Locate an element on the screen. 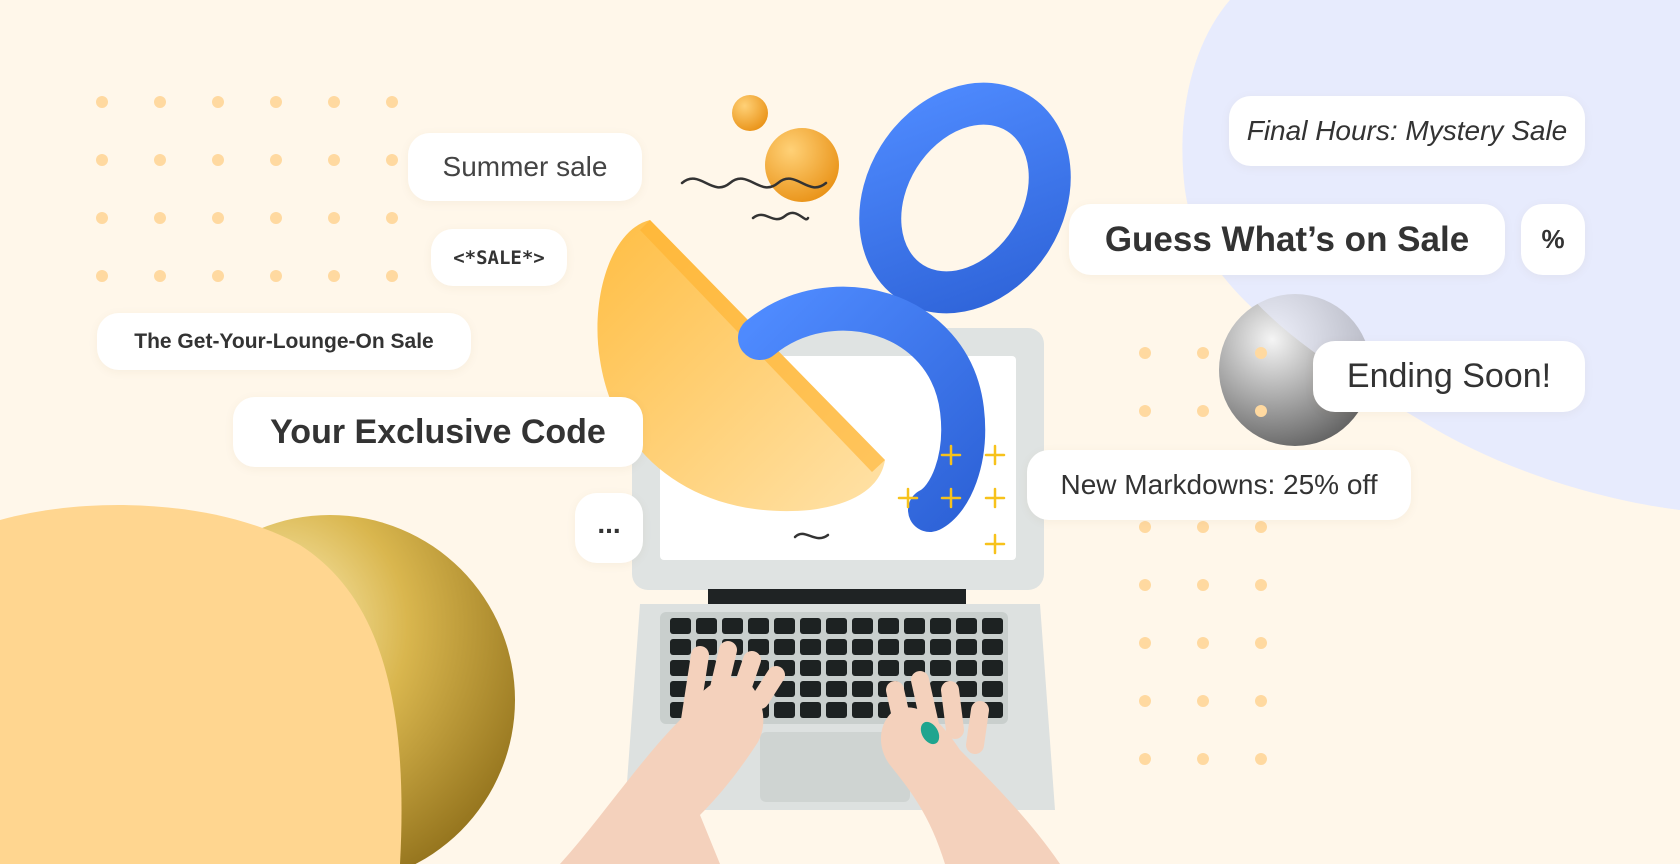 The image size is (1680, 864). summer-sale-label: Summer sale is located at coordinates (525, 166).